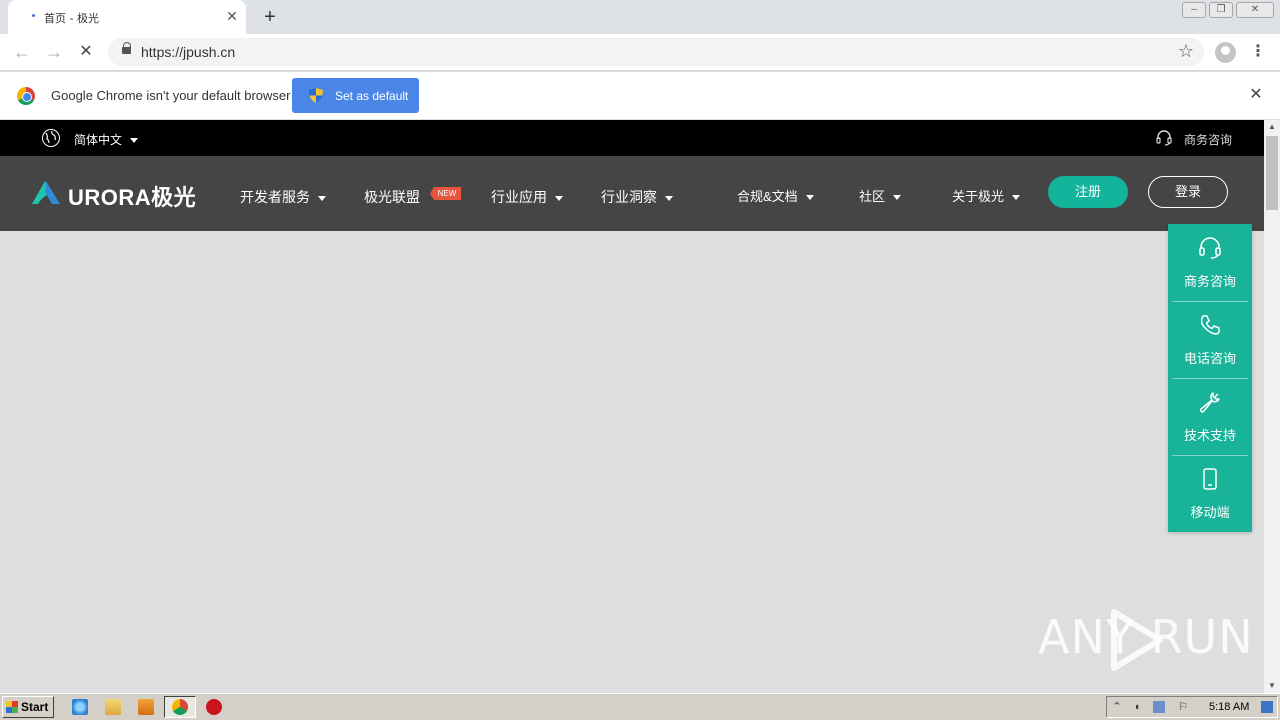 The height and width of the screenshot is (720, 1280). I want to click on back-button: ←, so click(22, 53).